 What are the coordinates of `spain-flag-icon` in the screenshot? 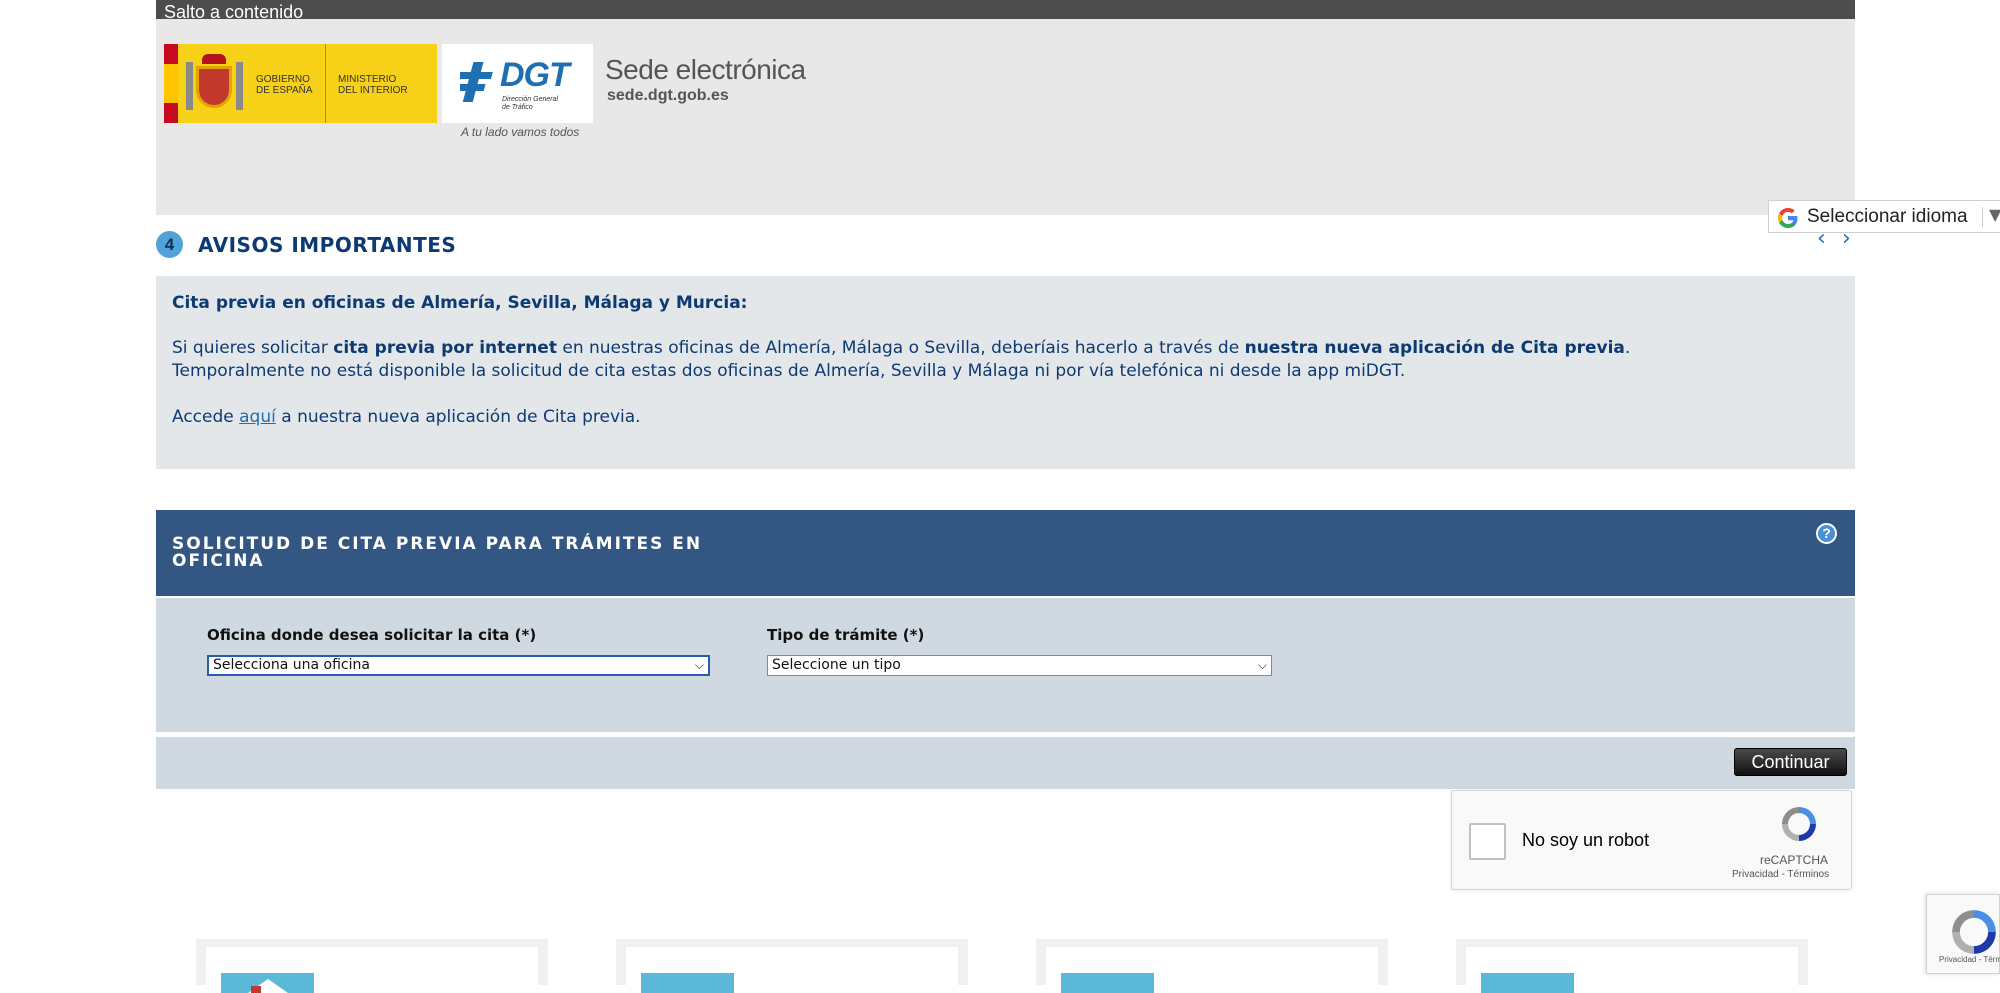 It's located at (171, 83).